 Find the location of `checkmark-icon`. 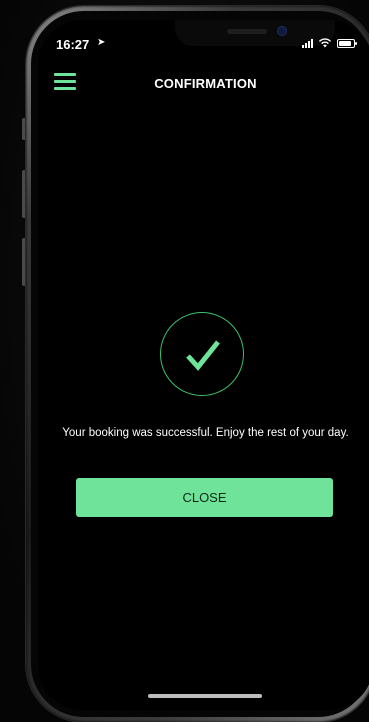

checkmark-icon is located at coordinates (203, 355).